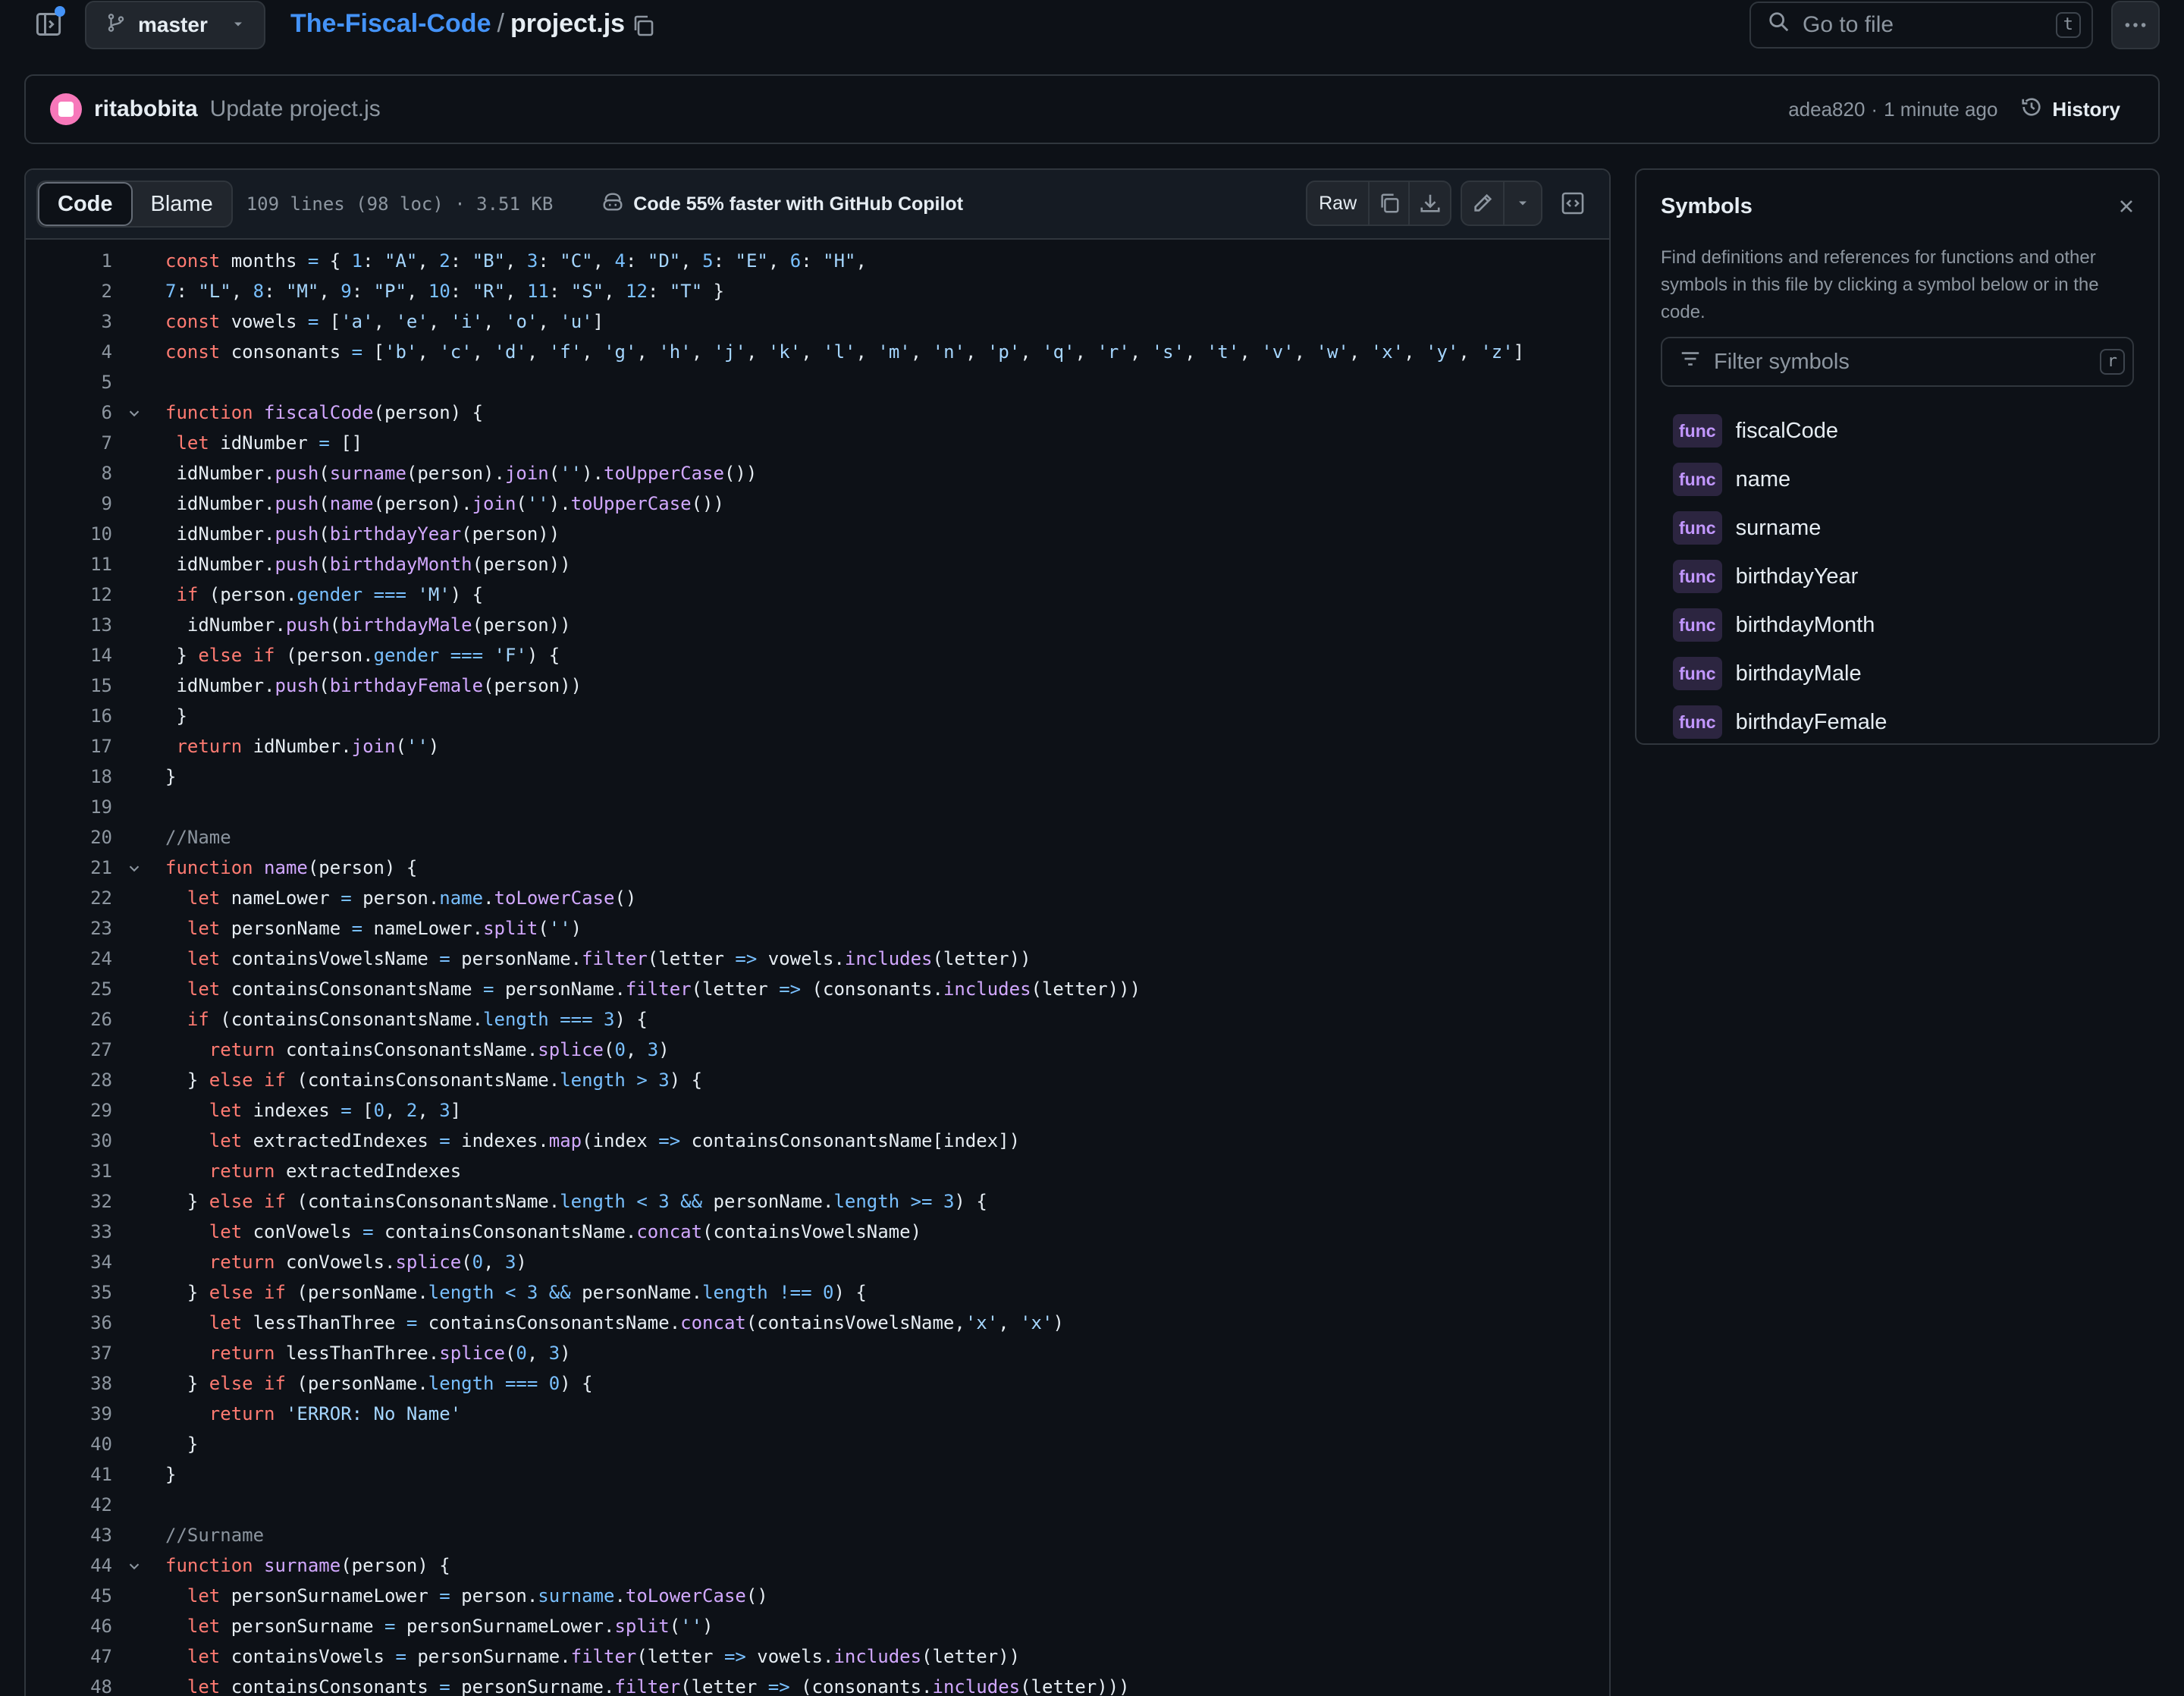 This screenshot has width=2184, height=1696. I want to click on line-number: 39, so click(76, 1414).